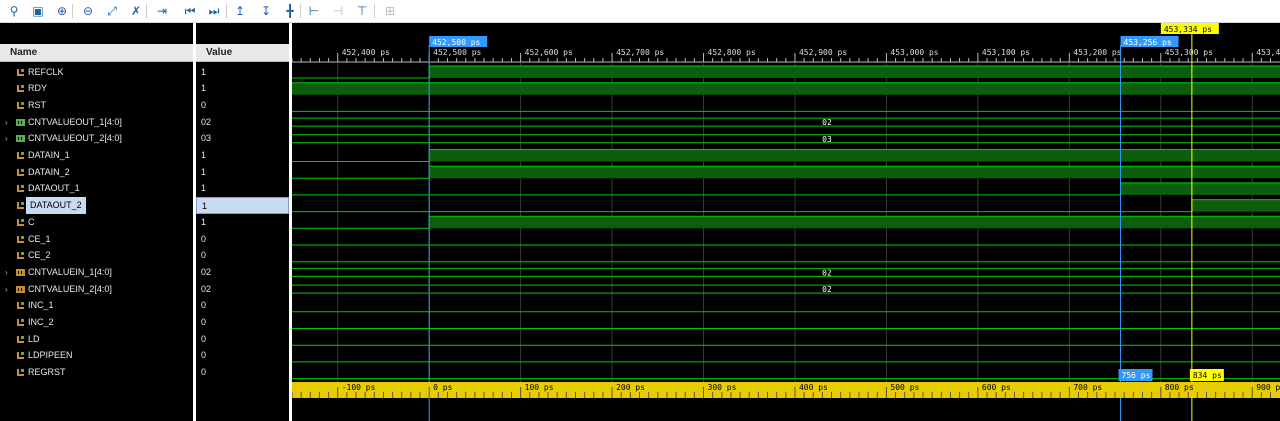  What do you see at coordinates (96, 188) in the screenshot?
I see `signal-row-dataout-1: DATAOUT_1` at bounding box center [96, 188].